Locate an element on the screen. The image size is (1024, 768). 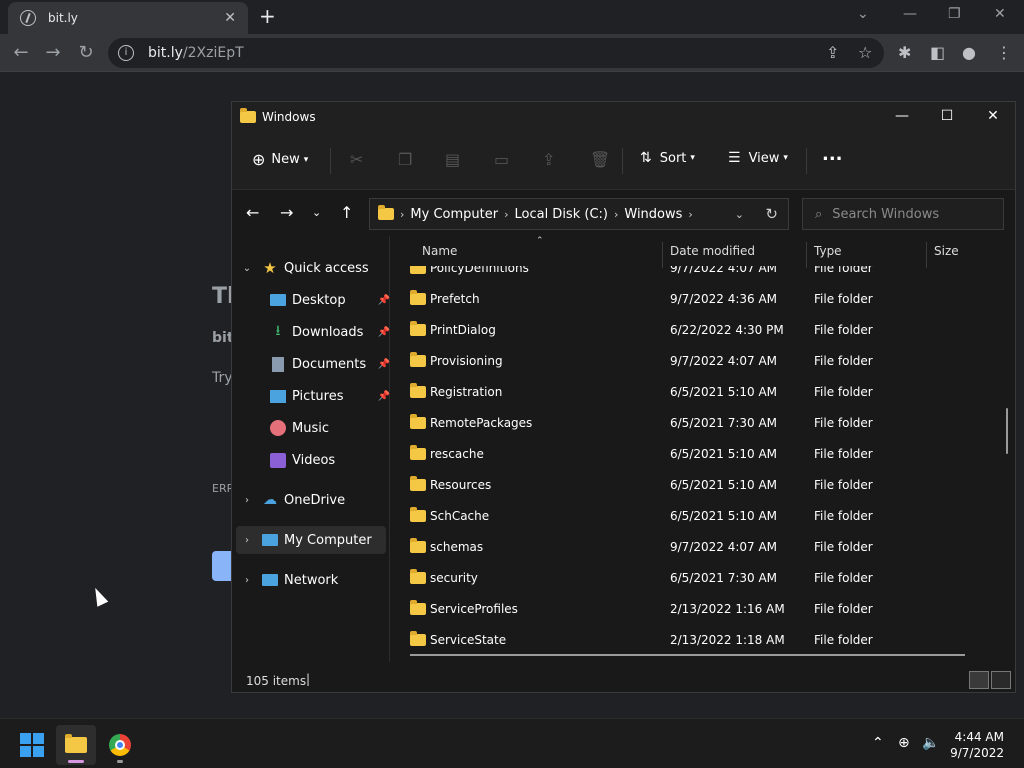
show-hidden-icons: ⌃ is located at coordinates (878, 743).